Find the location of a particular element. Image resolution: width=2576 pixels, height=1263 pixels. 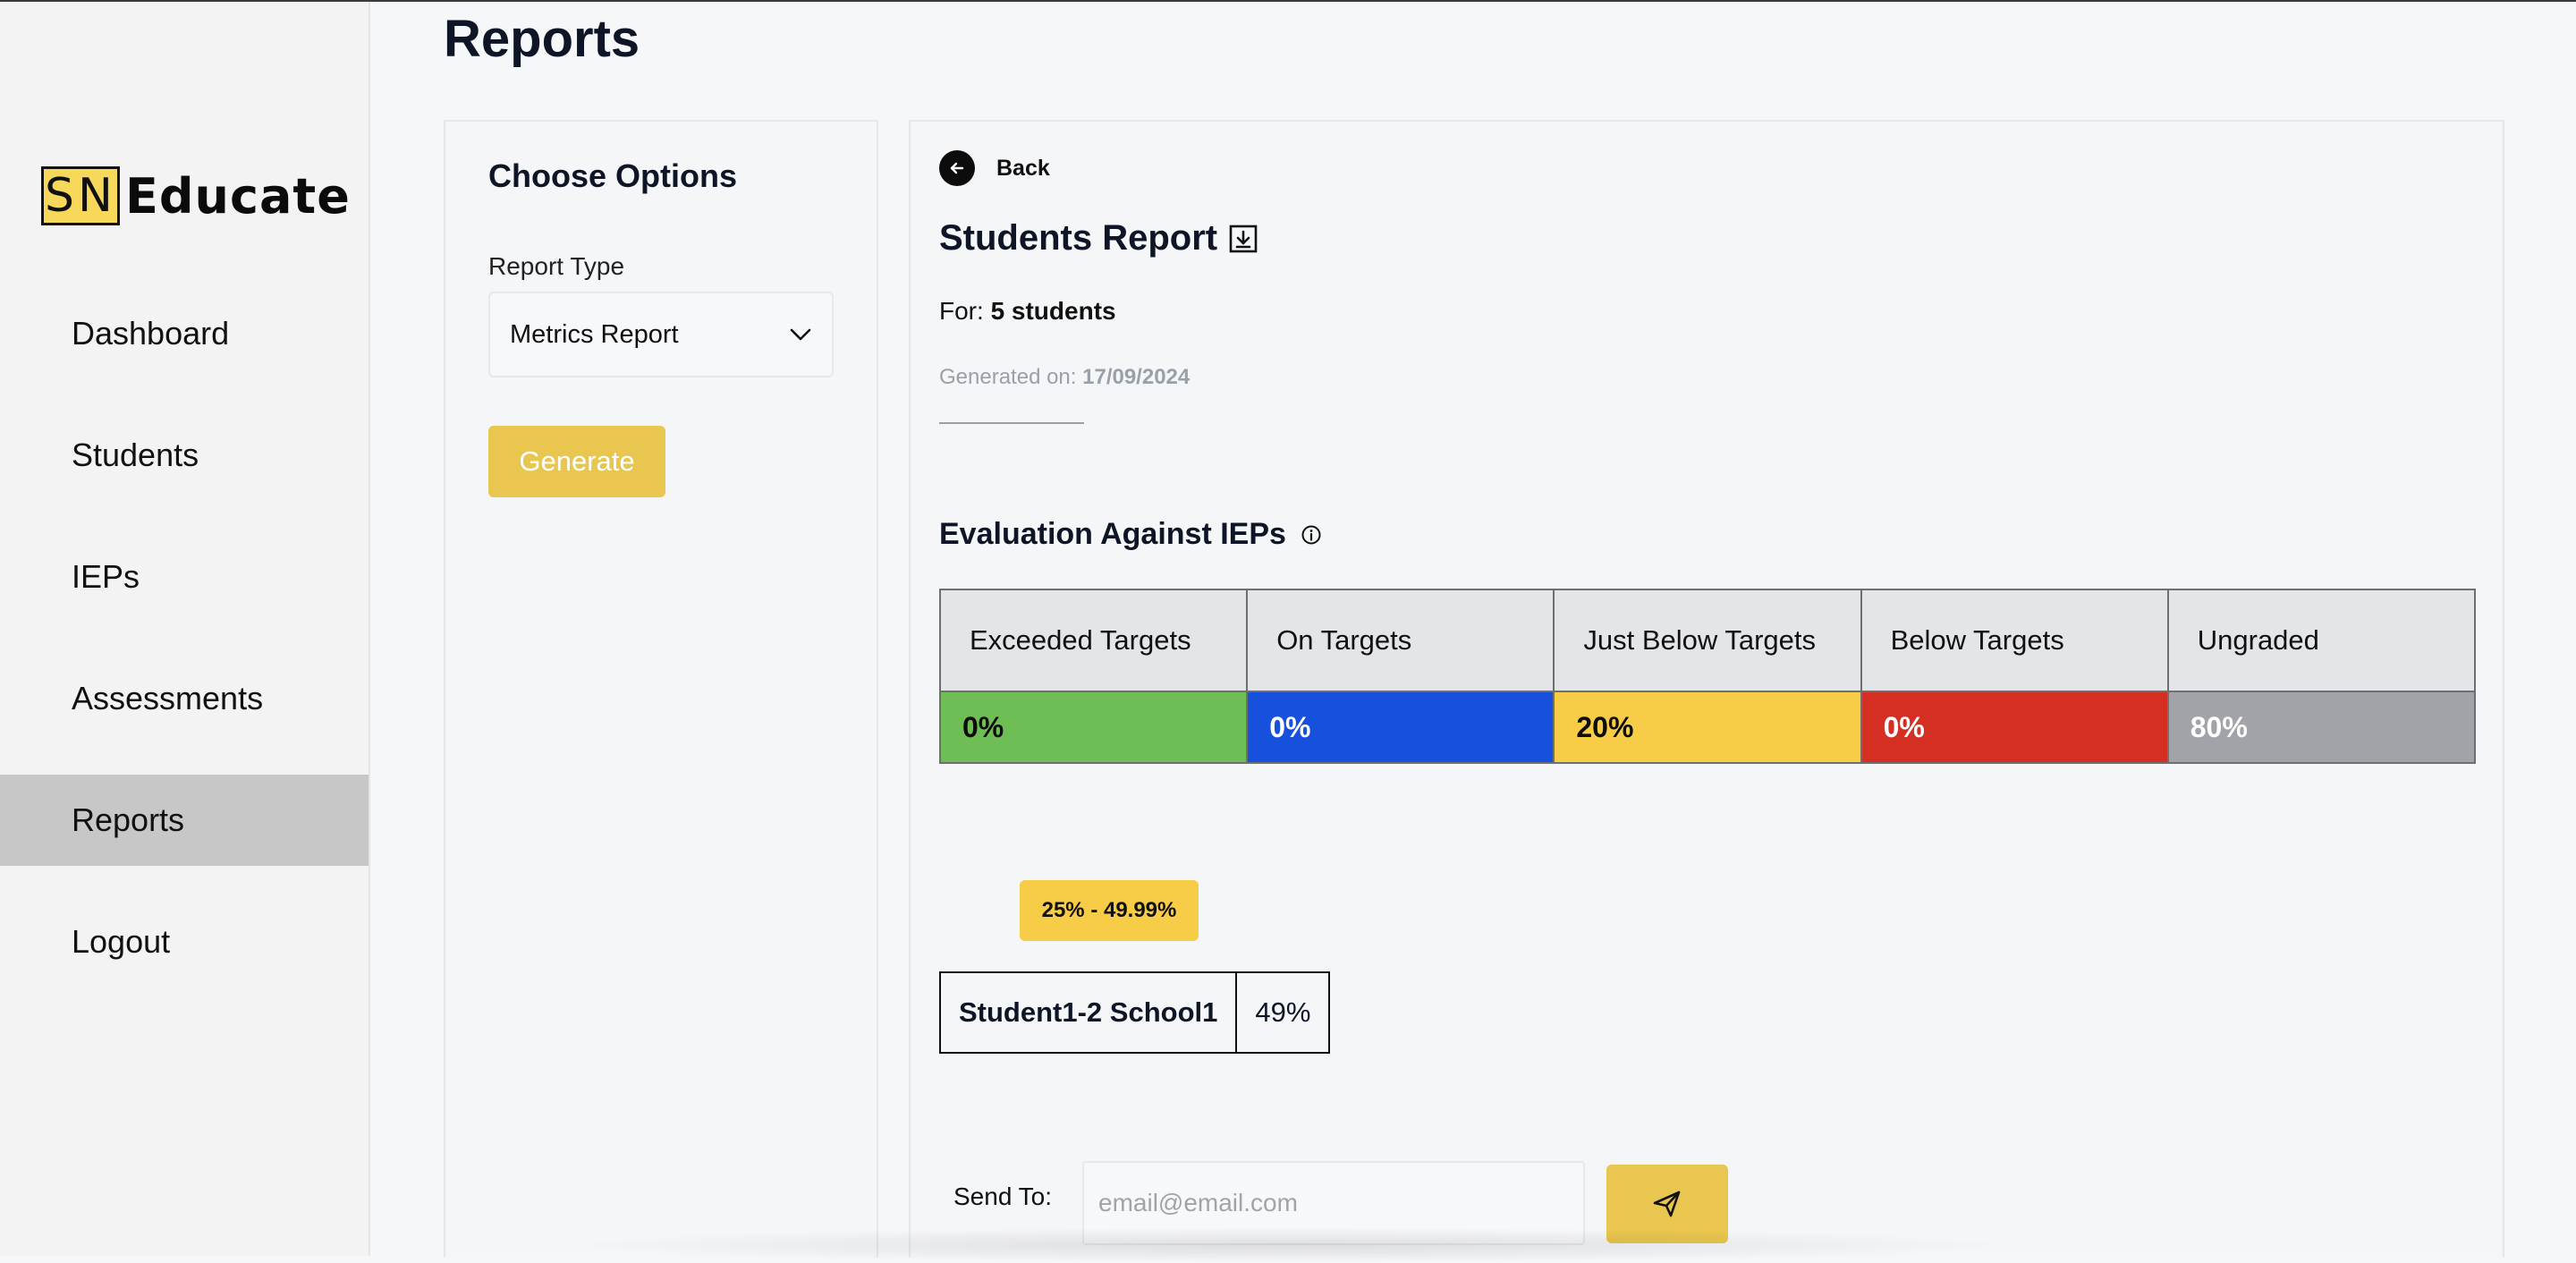

page-title: Reports is located at coordinates (542, 39).